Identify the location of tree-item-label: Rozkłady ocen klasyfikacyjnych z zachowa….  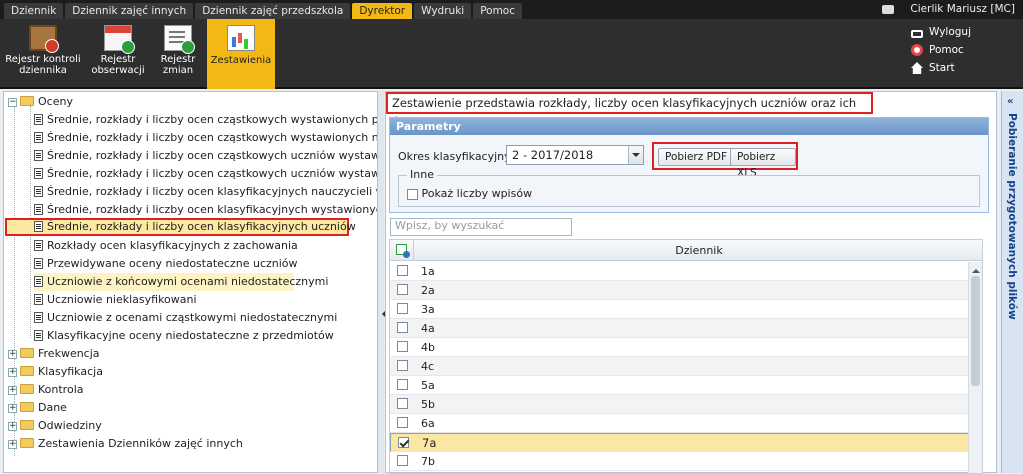
(172, 245).